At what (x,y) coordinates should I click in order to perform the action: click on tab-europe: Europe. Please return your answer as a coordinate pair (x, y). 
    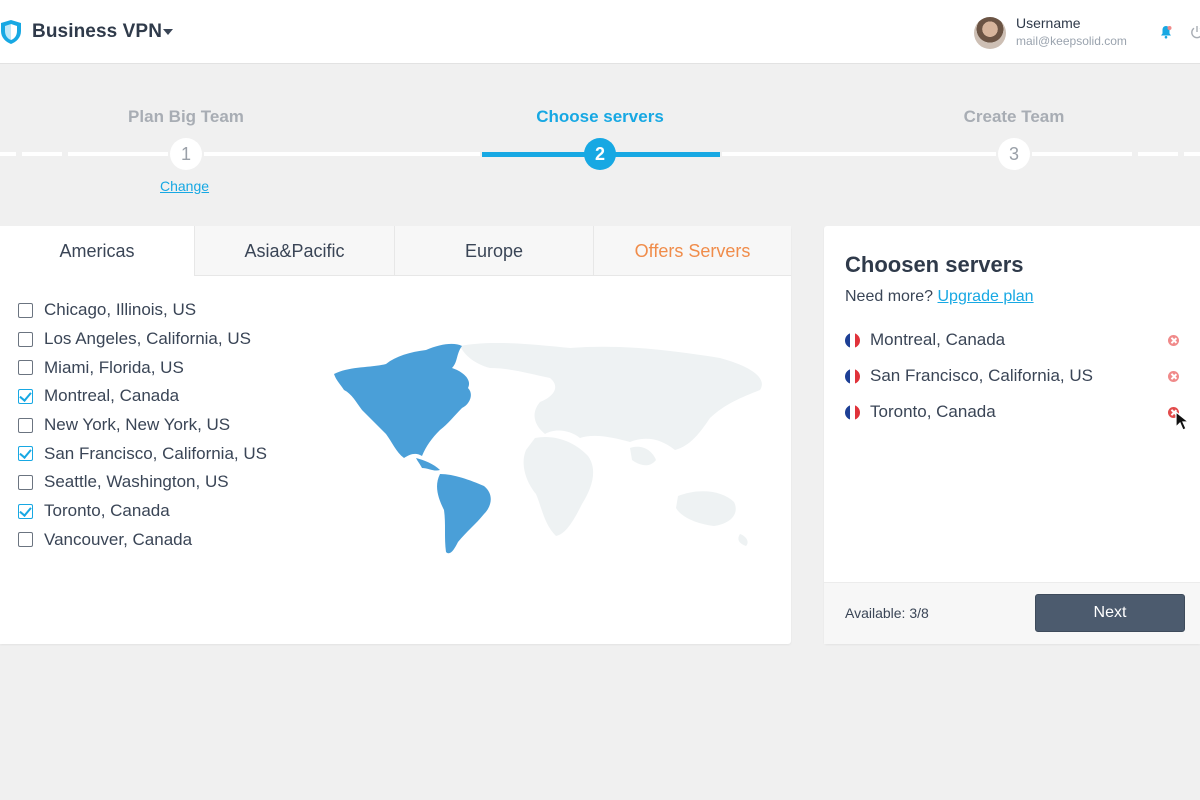
    Looking at the image, I should click on (493, 251).